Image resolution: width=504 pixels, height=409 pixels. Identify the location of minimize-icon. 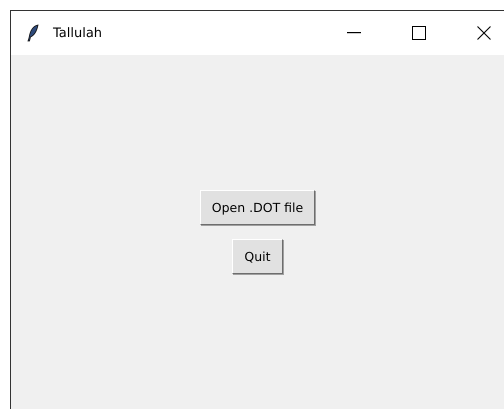
(353, 33).